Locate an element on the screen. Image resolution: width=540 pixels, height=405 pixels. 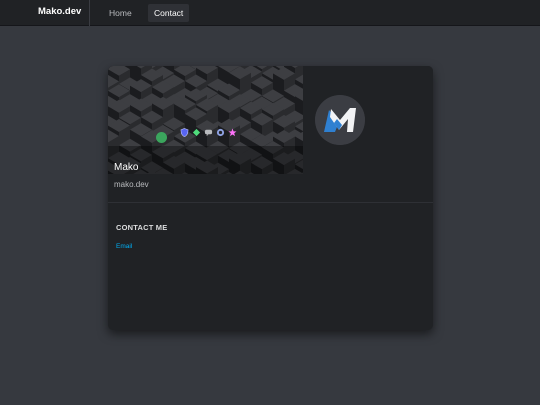
star-badge-icon is located at coordinates (232, 132).